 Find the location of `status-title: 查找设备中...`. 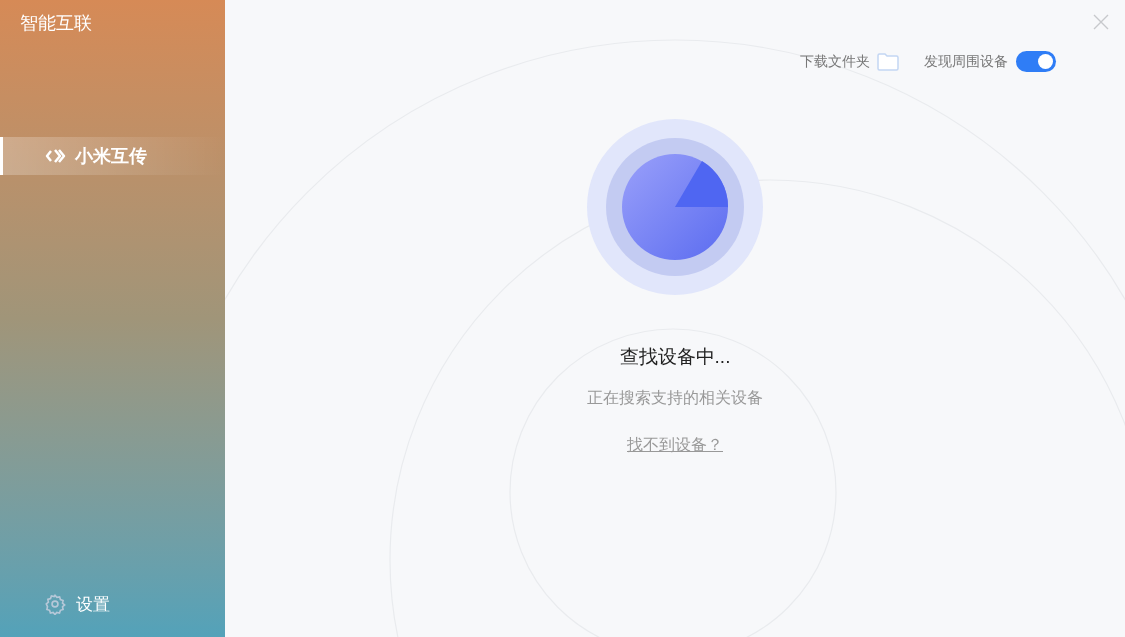

status-title: 查找设备中... is located at coordinates (675, 357).